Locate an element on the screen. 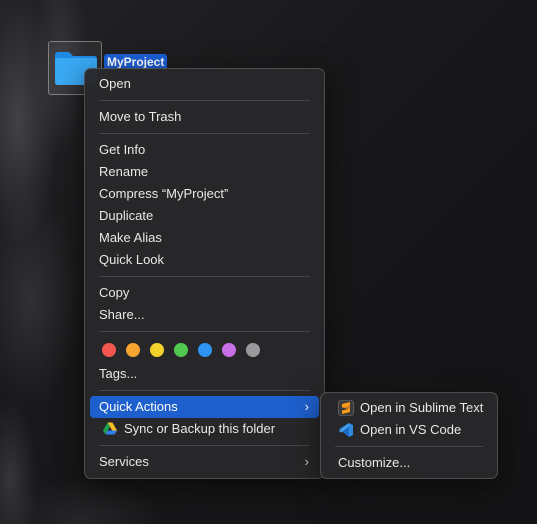  submenu-item-open-vscode: Open in VS Code is located at coordinates (409, 430).